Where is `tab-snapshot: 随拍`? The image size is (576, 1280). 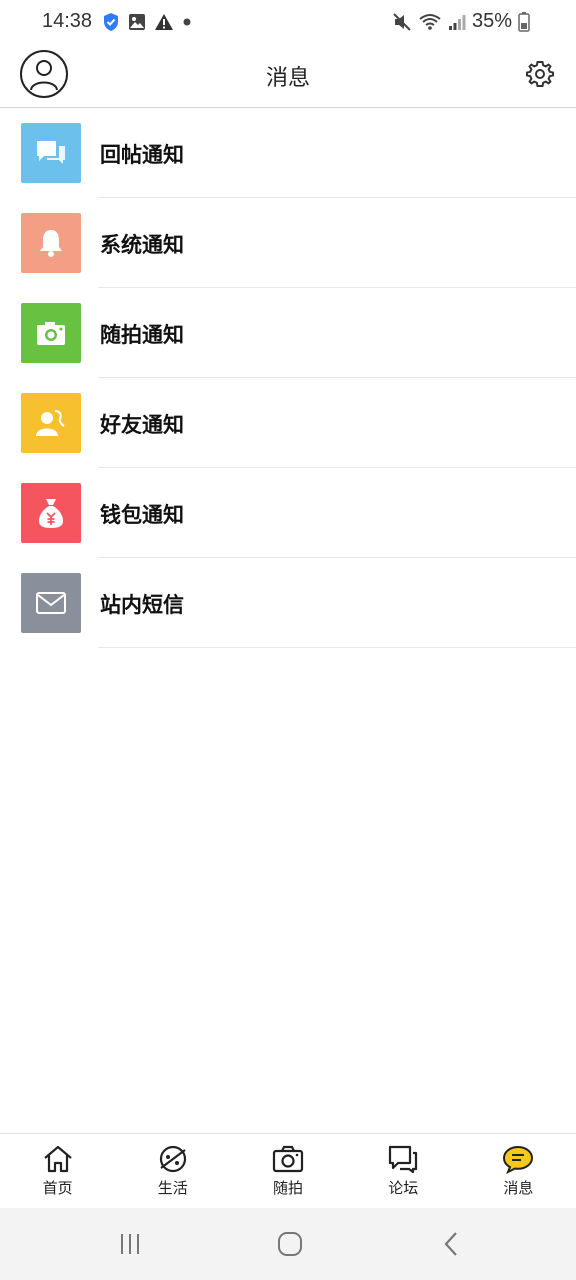
tab-snapshot: 随拍 is located at coordinates (287, 1171).